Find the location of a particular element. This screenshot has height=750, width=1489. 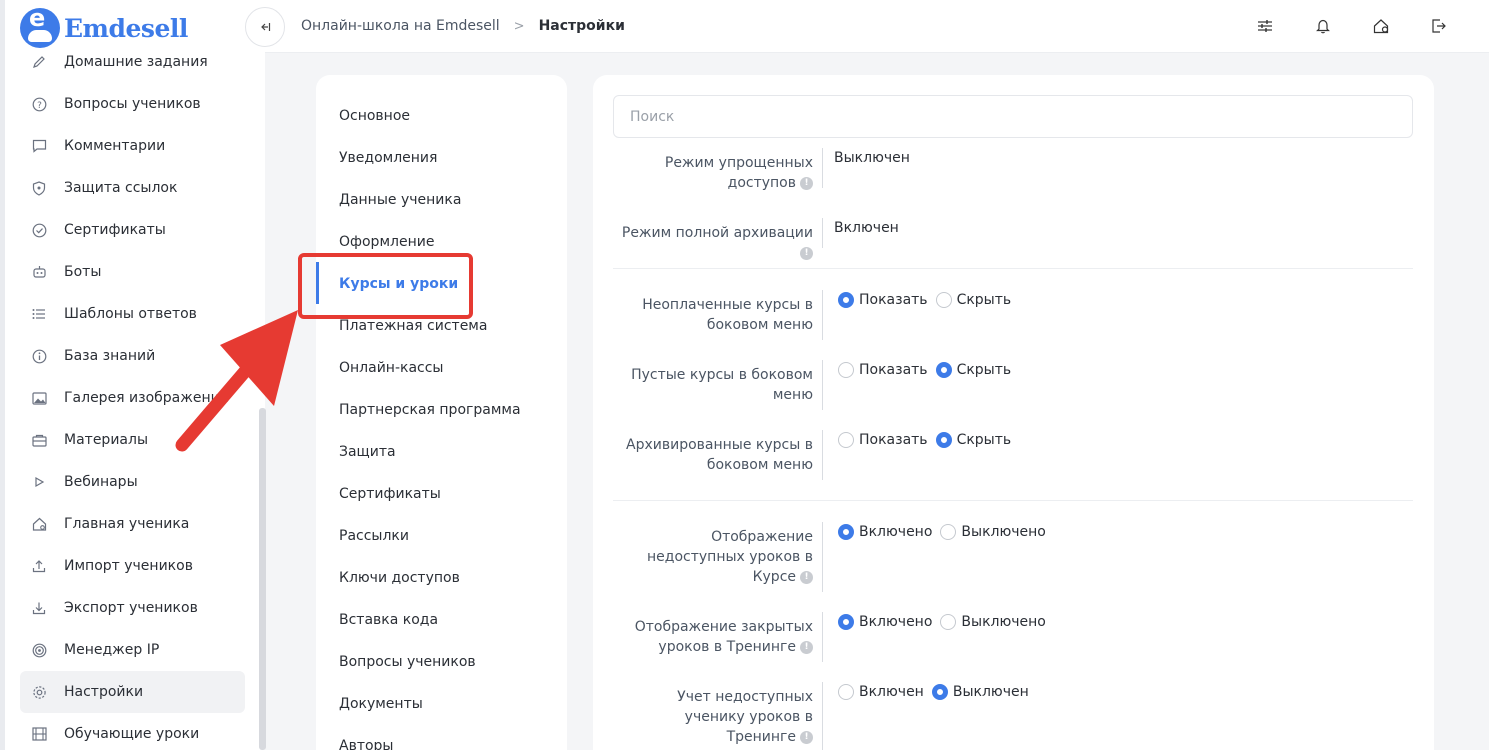

radio-group-count-unavailable: Включен Выключен is located at coordinates (937, 692).